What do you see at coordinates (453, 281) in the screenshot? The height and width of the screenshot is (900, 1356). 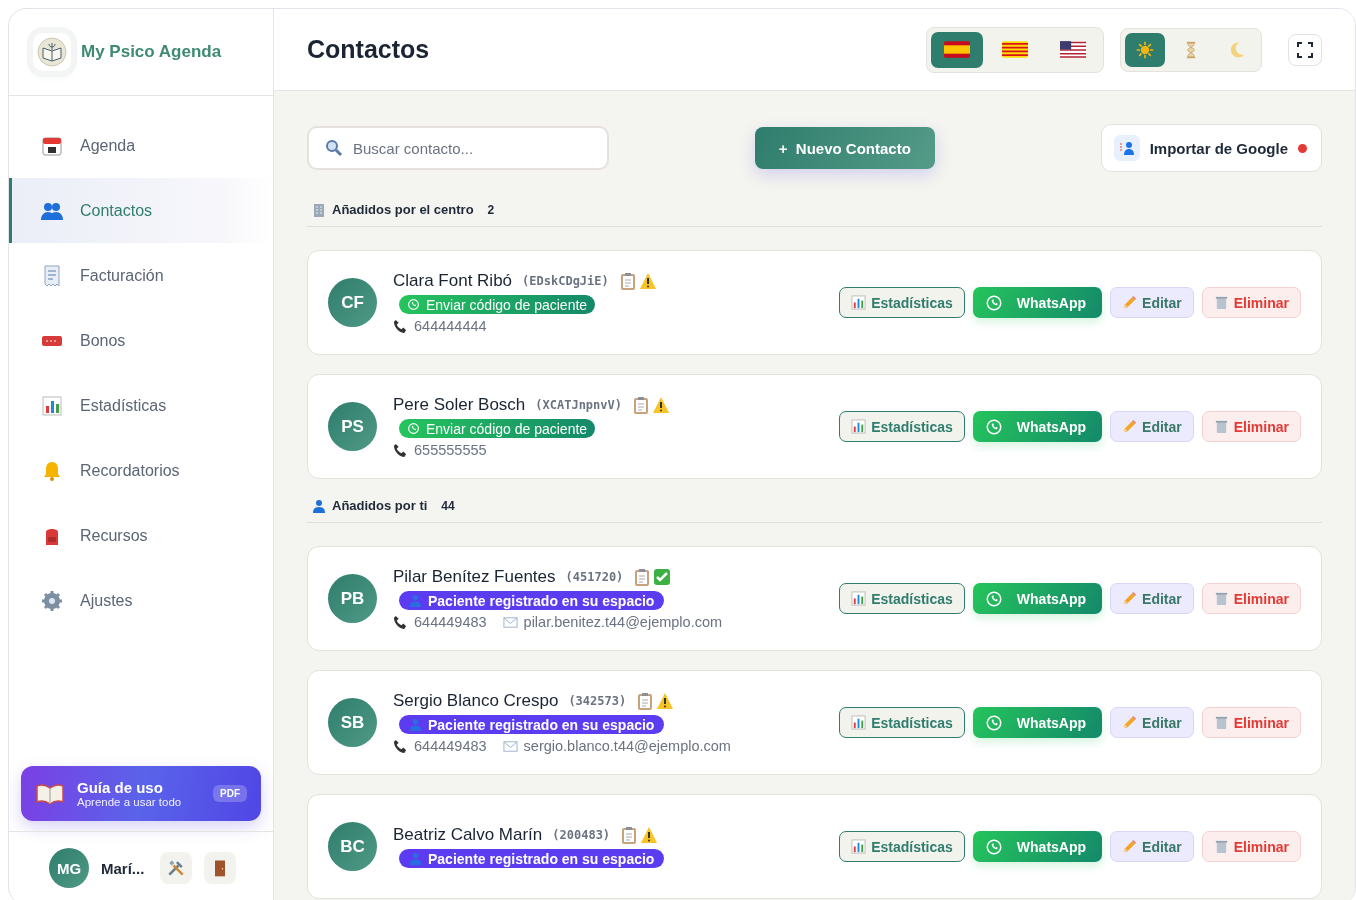 I see `contact-name: Clara Font Ribó` at bounding box center [453, 281].